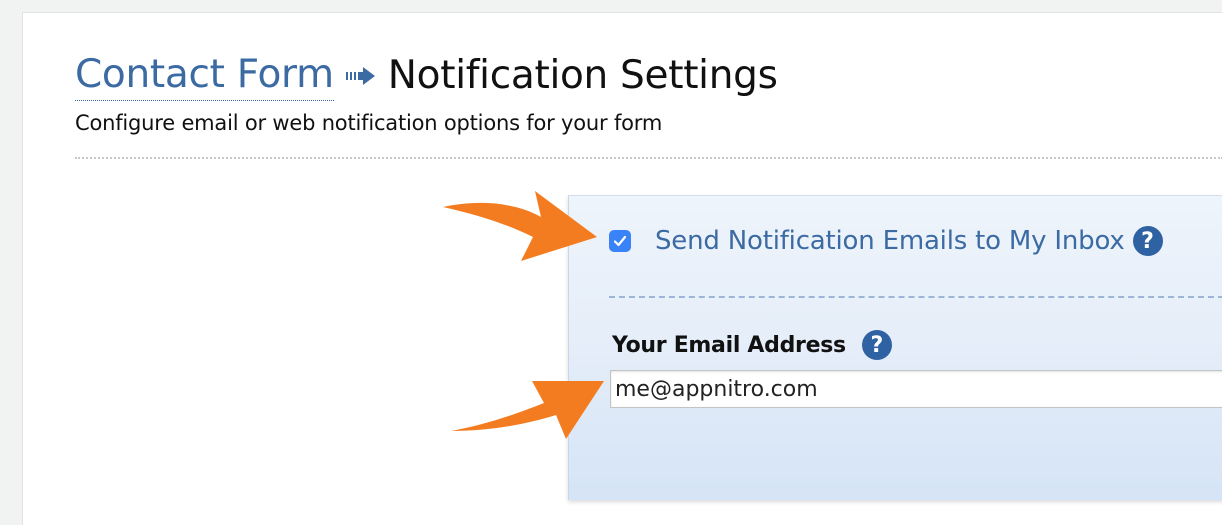 This screenshot has width=1222, height=525. Describe the element at coordinates (915, 297) in the screenshot. I see `panel-divider` at that location.